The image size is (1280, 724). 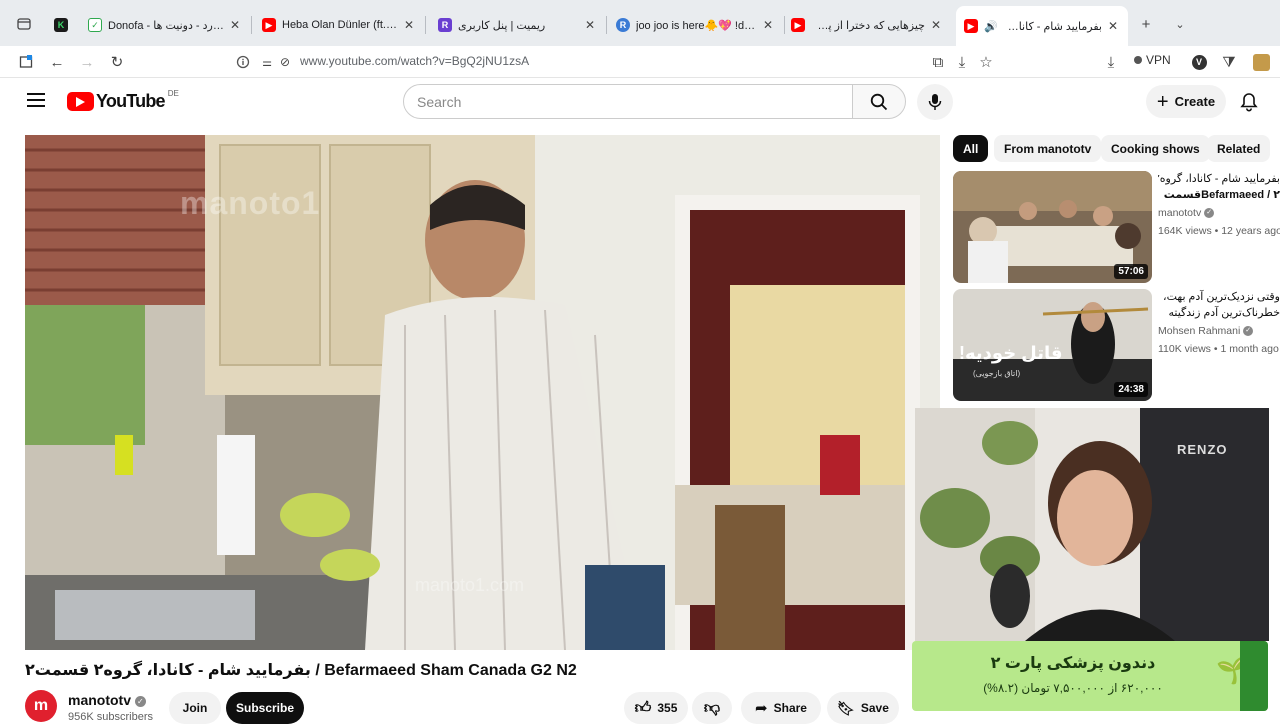 I want to click on like-count: 355, so click(x=667, y=708).